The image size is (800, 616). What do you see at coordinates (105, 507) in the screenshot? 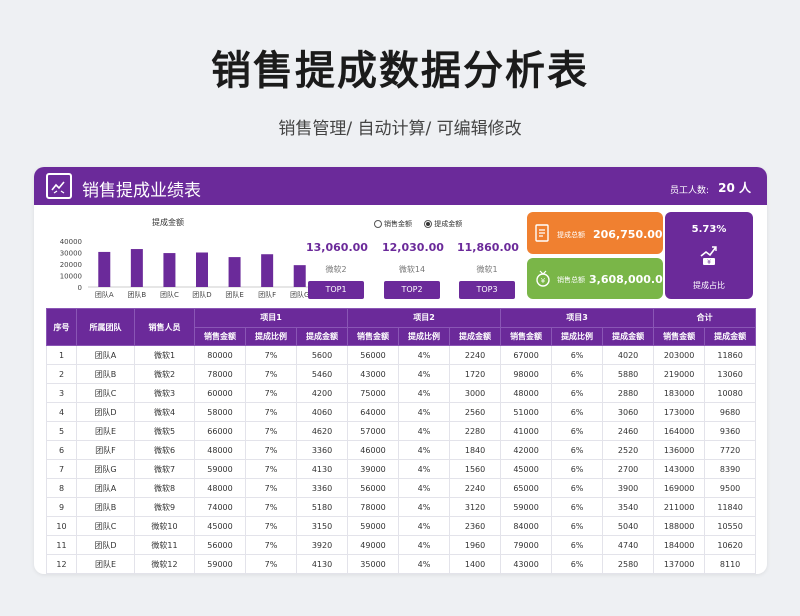
I see `table-cell: 团队B` at bounding box center [105, 507].